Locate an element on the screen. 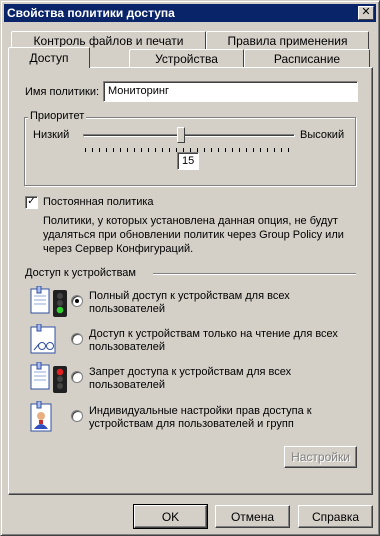 Image resolution: width=380 pixels, height=536 pixels. tab-access: Доступ is located at coordinates (49, 57).